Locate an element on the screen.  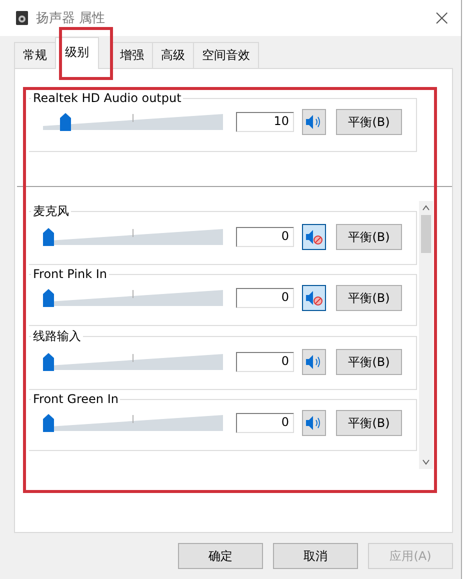
channel-name: Realtek HD Audio output is located at coordinates (107, 98).